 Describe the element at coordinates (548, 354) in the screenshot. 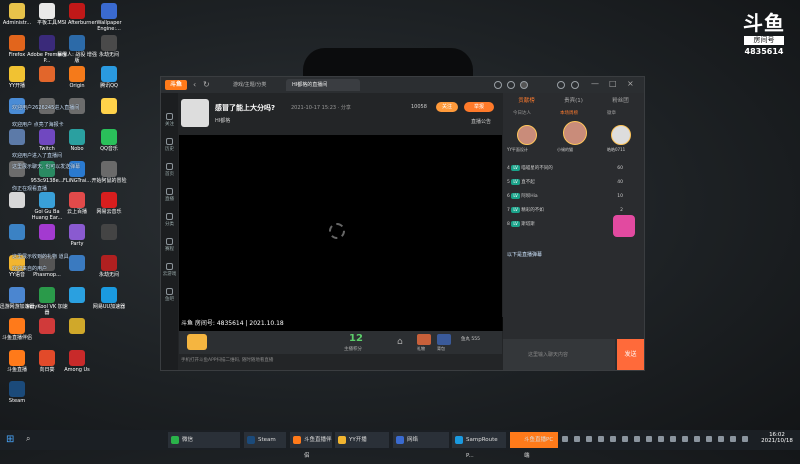

I see `chat-input: 这里输入聊天内容` at that location.